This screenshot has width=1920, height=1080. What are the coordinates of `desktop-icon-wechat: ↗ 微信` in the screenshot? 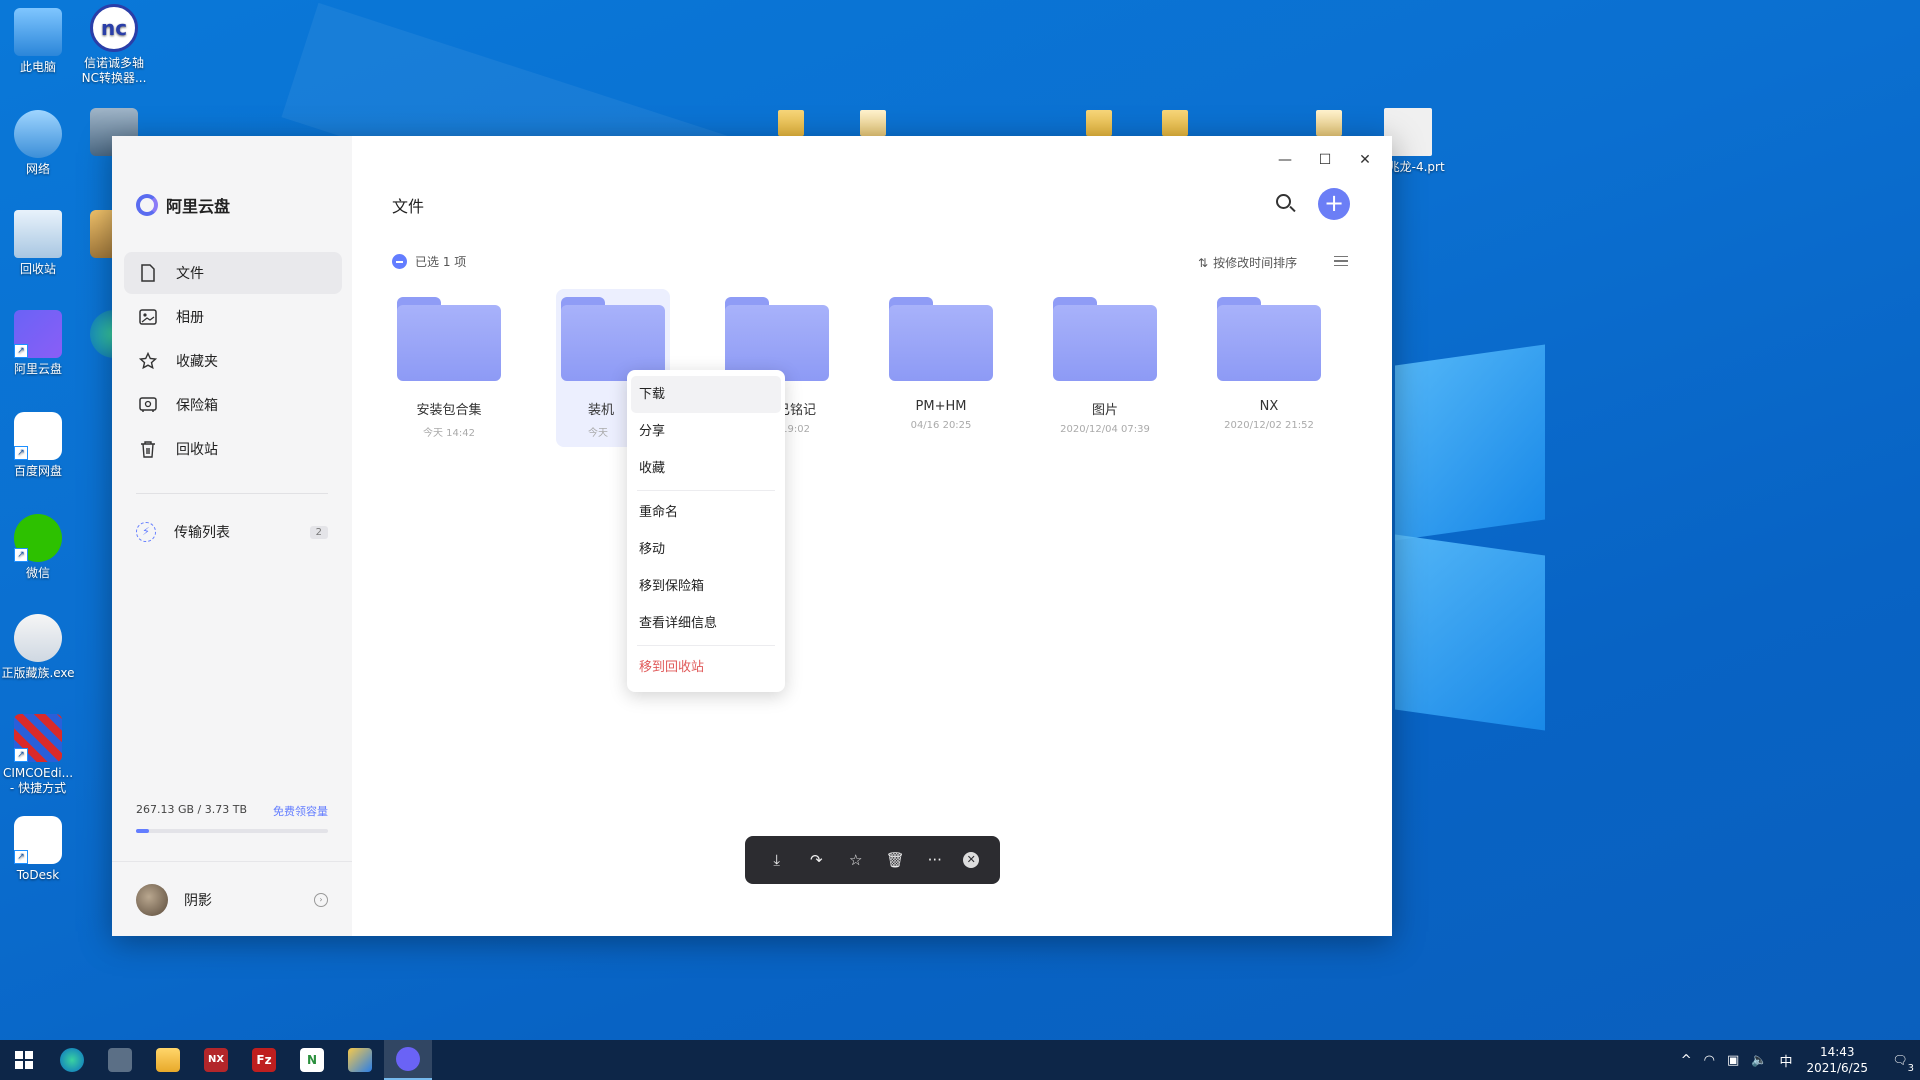 It's located at (38, 547).